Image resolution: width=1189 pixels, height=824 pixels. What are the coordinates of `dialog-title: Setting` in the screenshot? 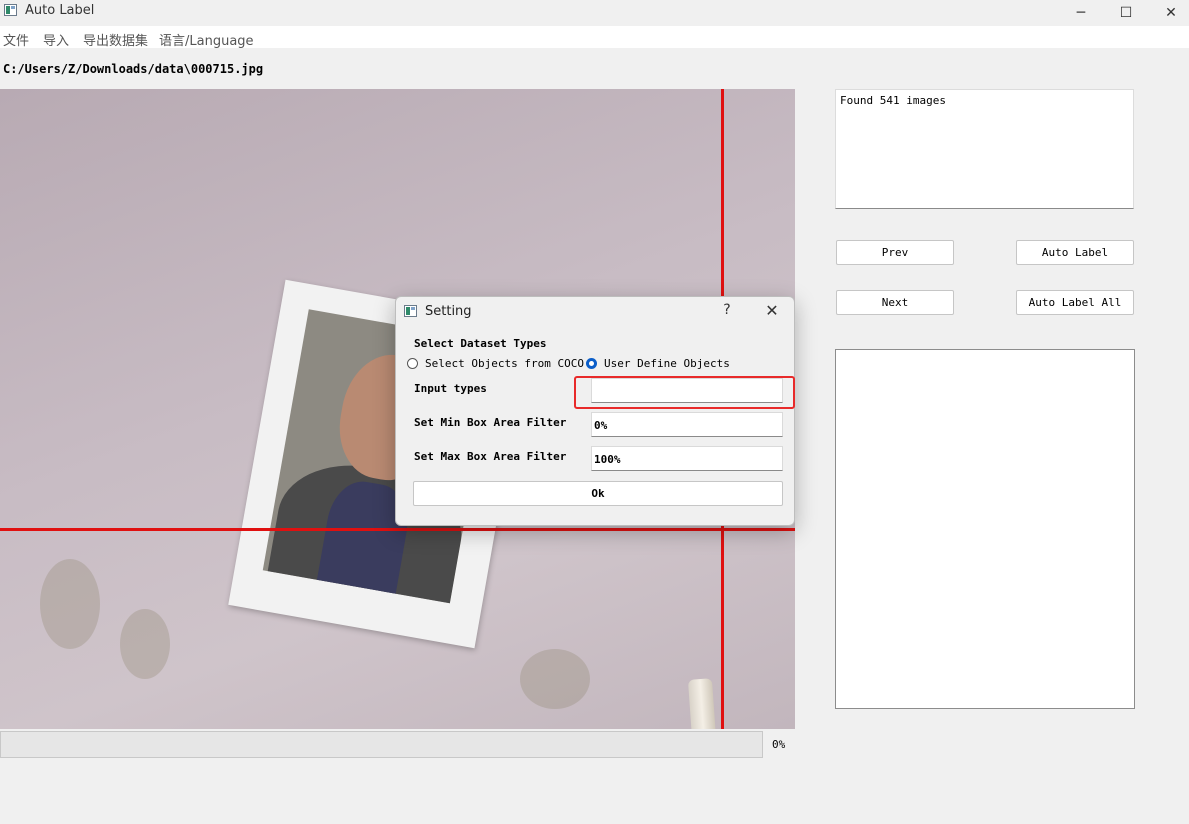 It's located at (448, 311).